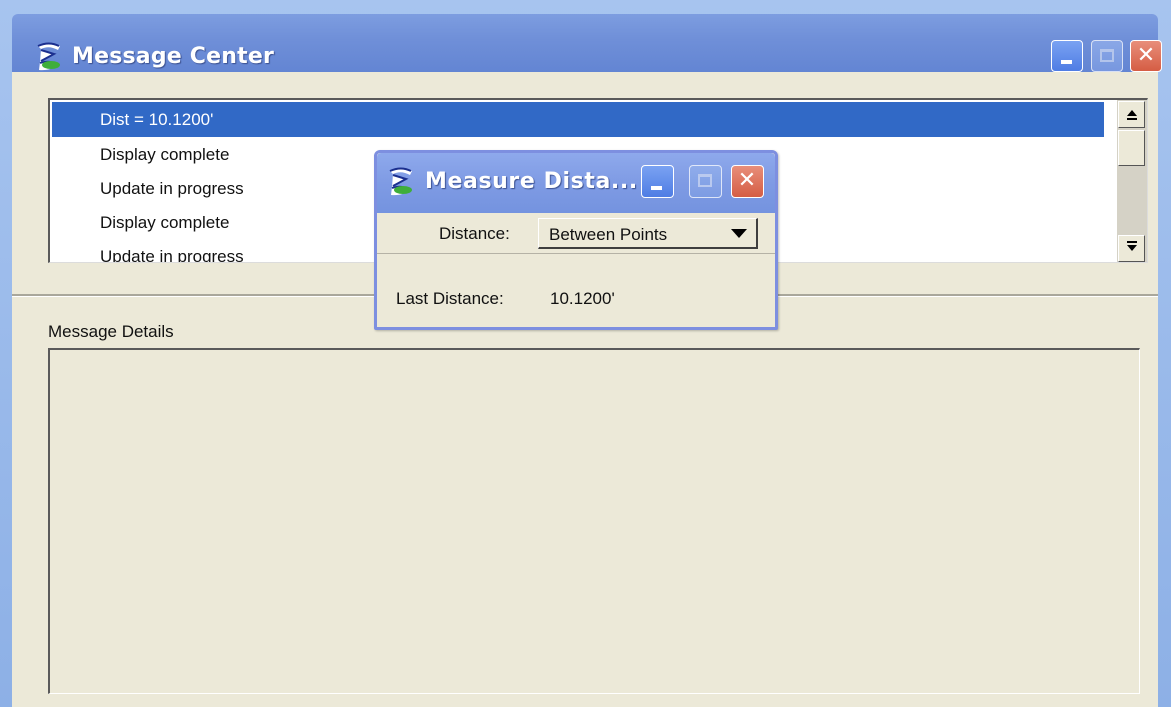 This screenshot has height=707, width=1171. I want to click on message-details-label: Message Details, so click(111, 331).